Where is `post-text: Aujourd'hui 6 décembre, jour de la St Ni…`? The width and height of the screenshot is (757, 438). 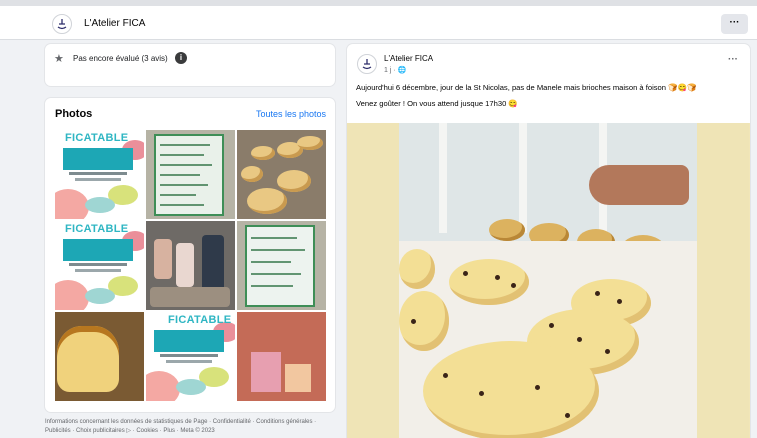 post-text: Aujourd'hui 6 décembre, jour de la St Ni… is located at coordinates (551, 96).